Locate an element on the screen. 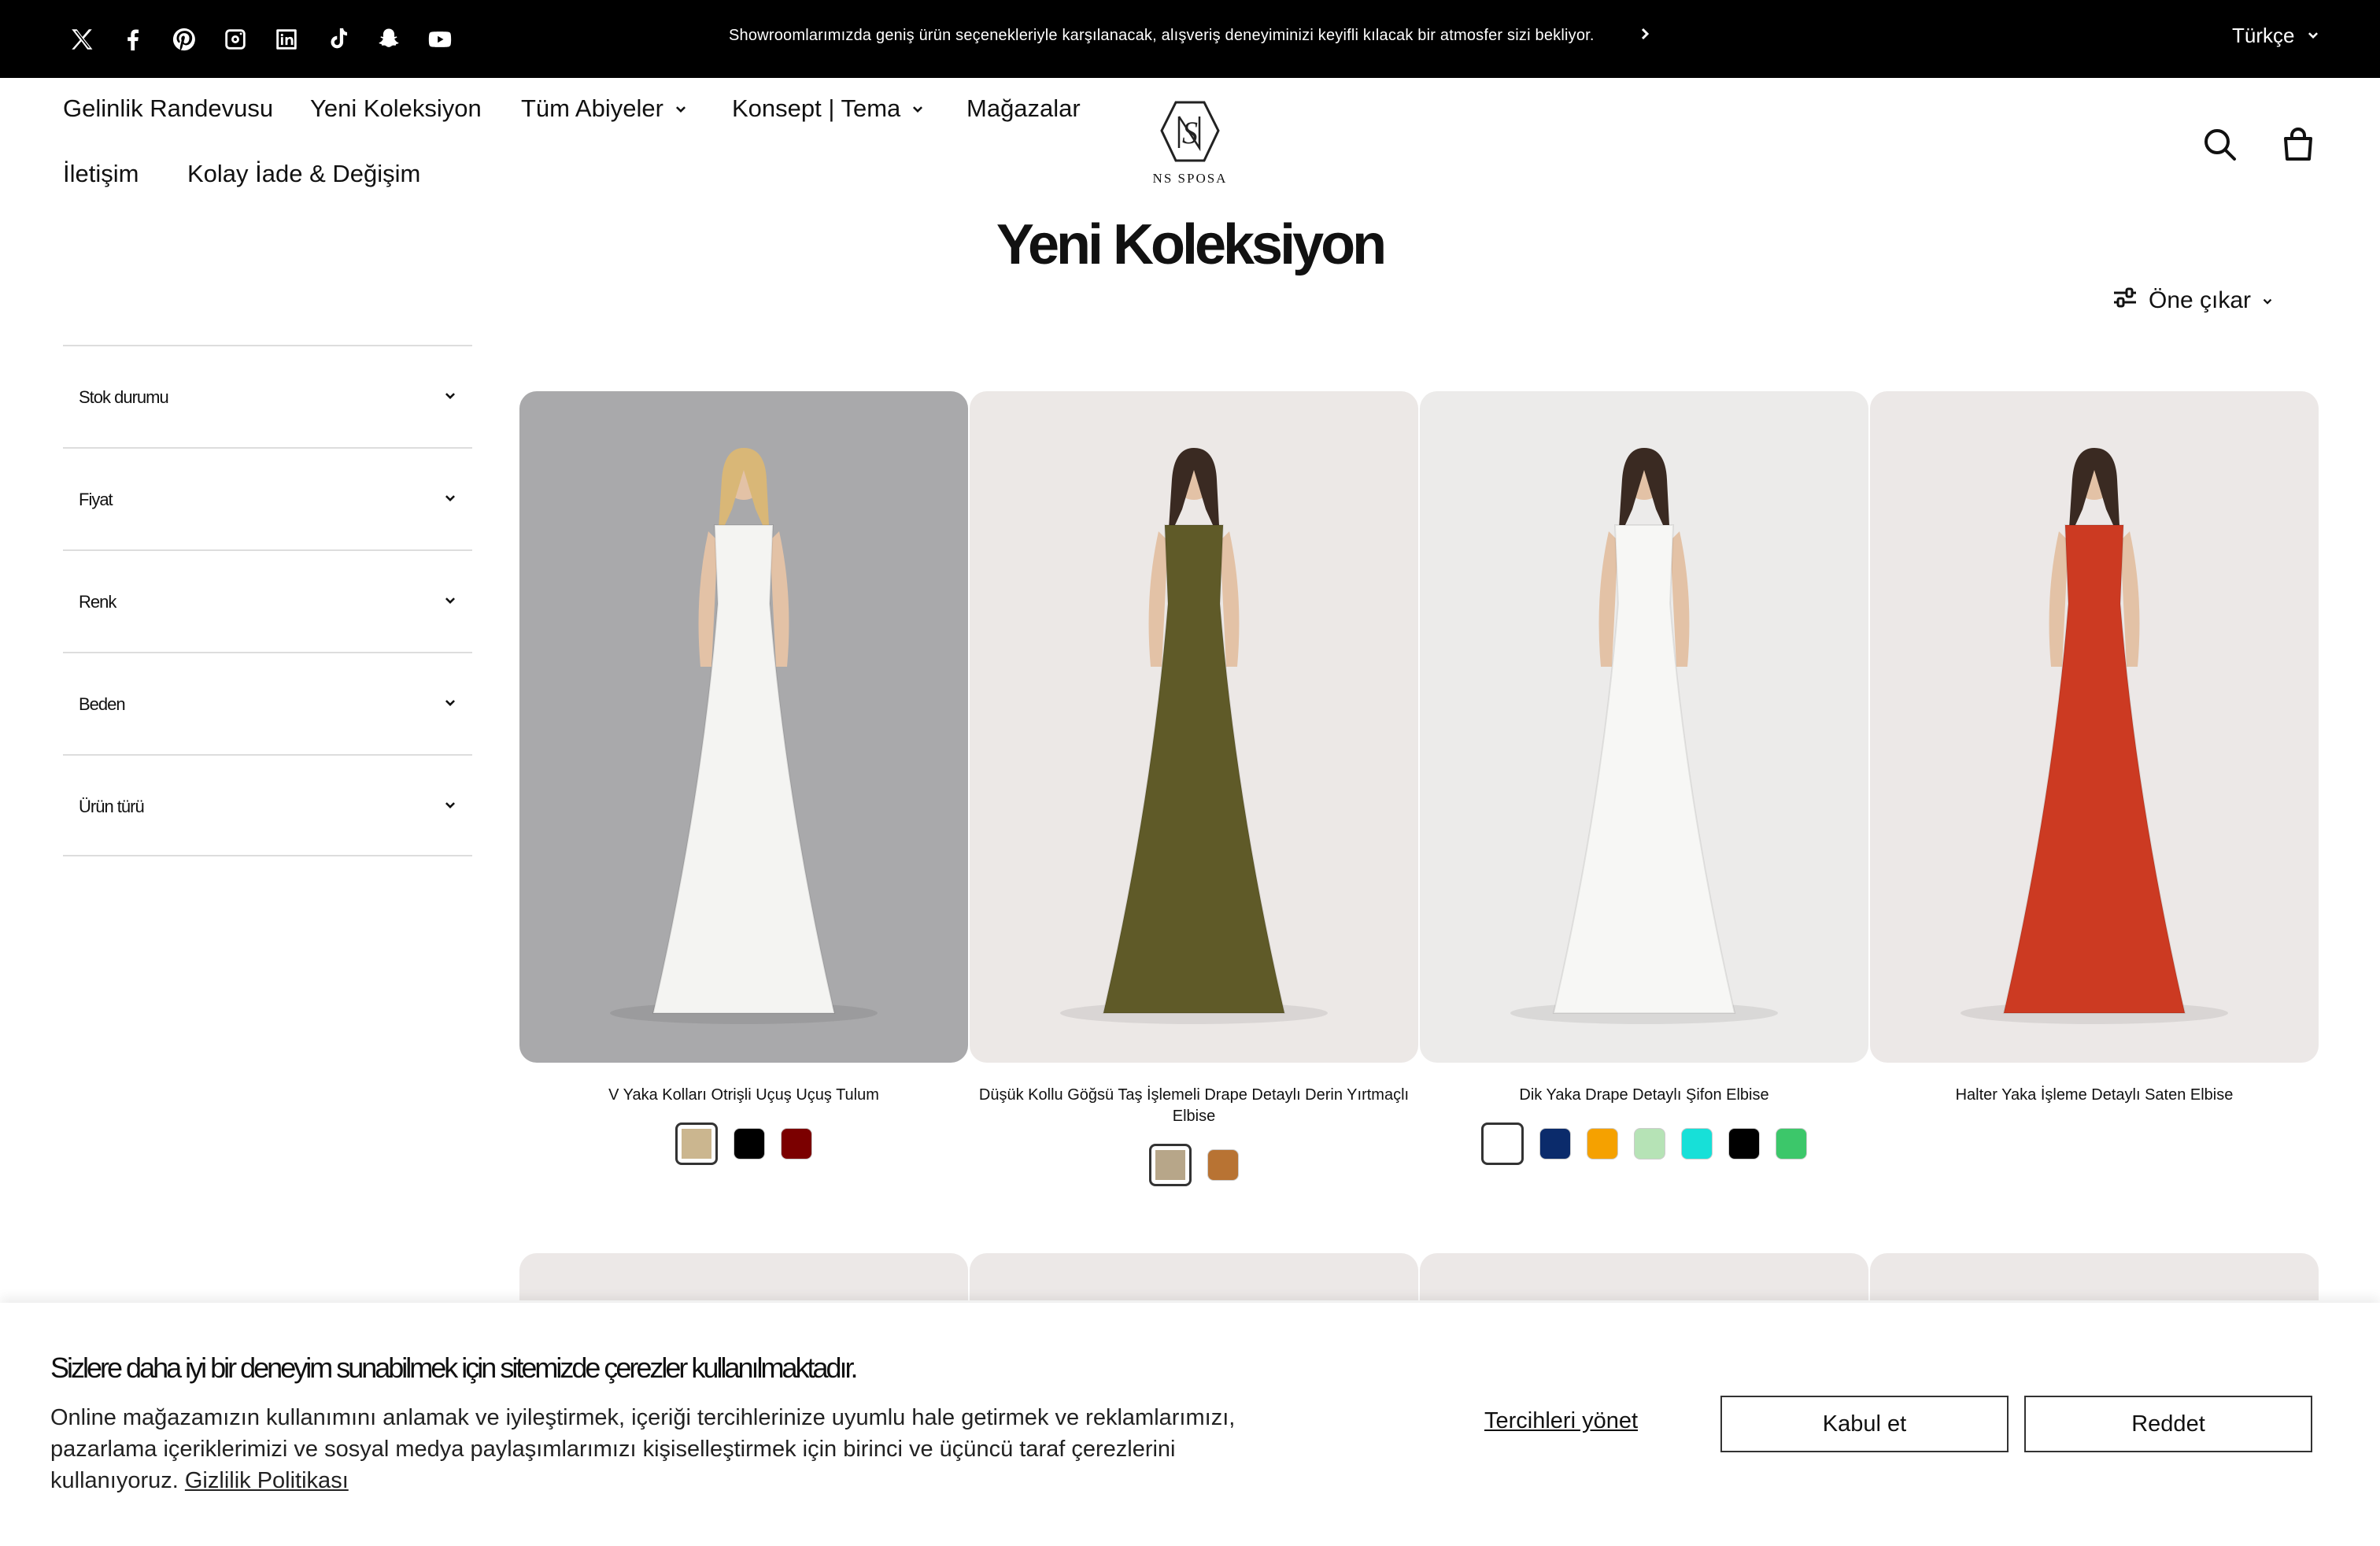  nav-item-magazalar: Mağazalar is located at coordinates (1023, 108).